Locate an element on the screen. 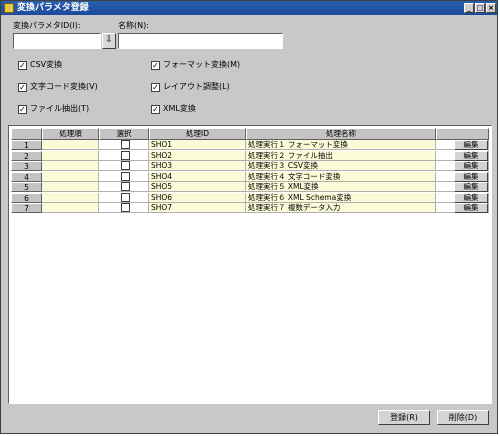 This screenshot has width=500, height=436. option-charcode: ✓ 文字コード変換(V) is located at coordinates (58, 87).